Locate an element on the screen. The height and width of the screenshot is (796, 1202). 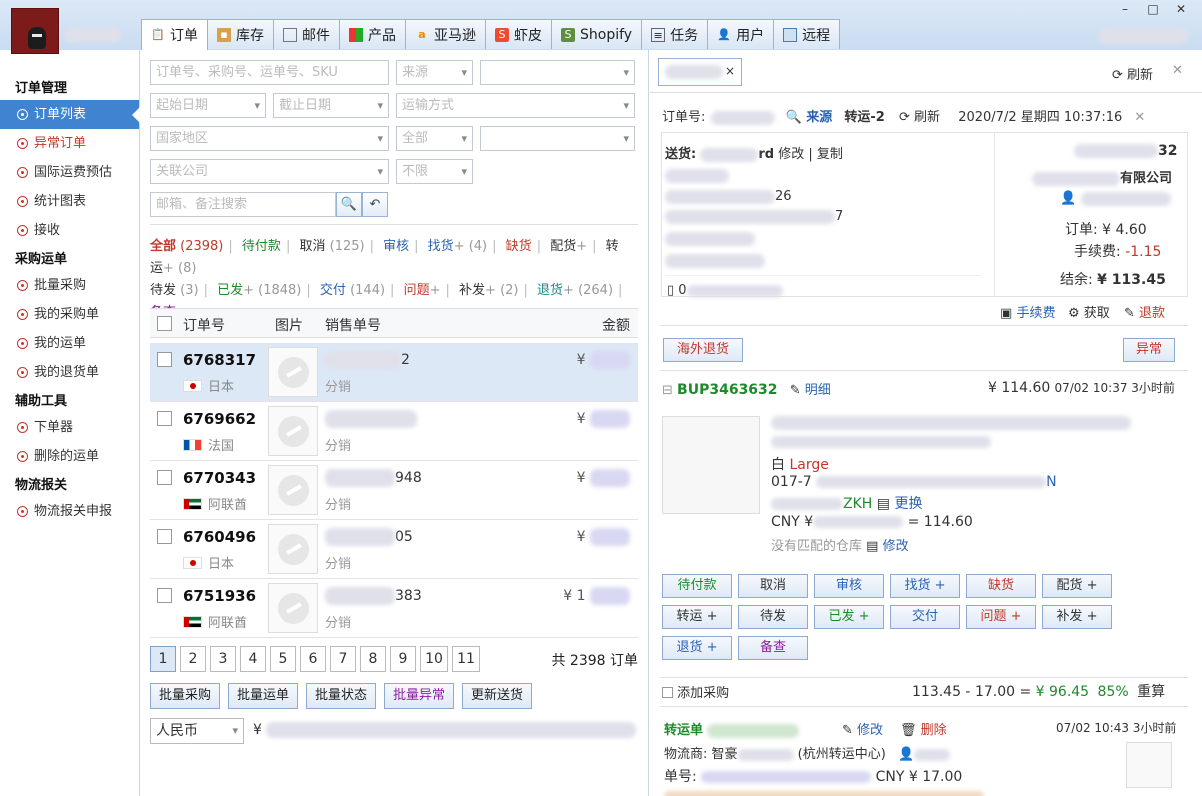
table-row: 6760496 日本 05 分销 ¥ is located at coordinates (394, 549).